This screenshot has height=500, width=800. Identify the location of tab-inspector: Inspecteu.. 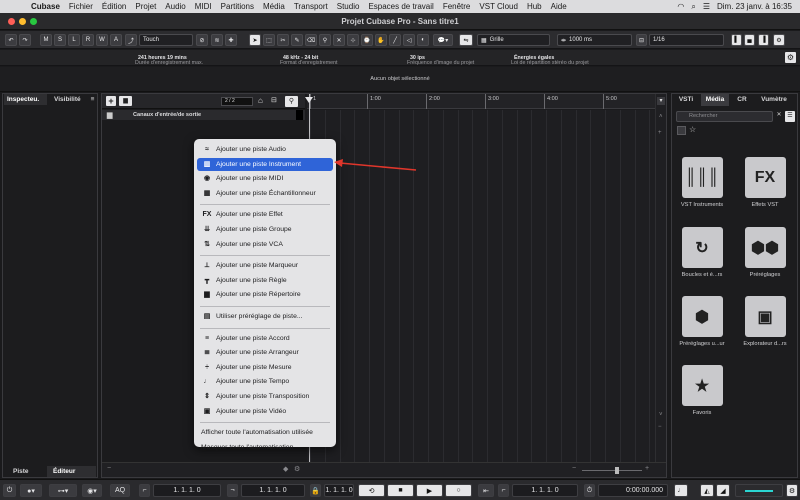
(25, 99).